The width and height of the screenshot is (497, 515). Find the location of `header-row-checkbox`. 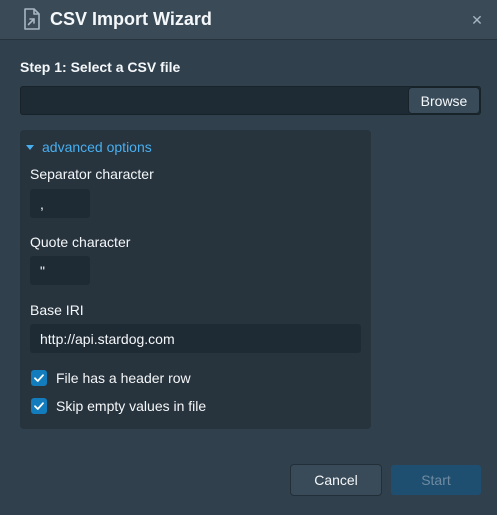

header-row-checkbox is located at coordinates (39, 378).